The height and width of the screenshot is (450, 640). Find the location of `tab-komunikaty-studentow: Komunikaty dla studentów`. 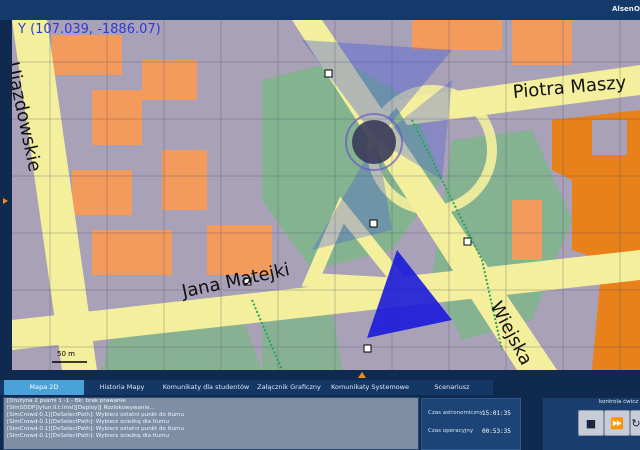

tab-komunikaty-studentow: Komunikaty dla studentów is located at coordinates (206, 387).